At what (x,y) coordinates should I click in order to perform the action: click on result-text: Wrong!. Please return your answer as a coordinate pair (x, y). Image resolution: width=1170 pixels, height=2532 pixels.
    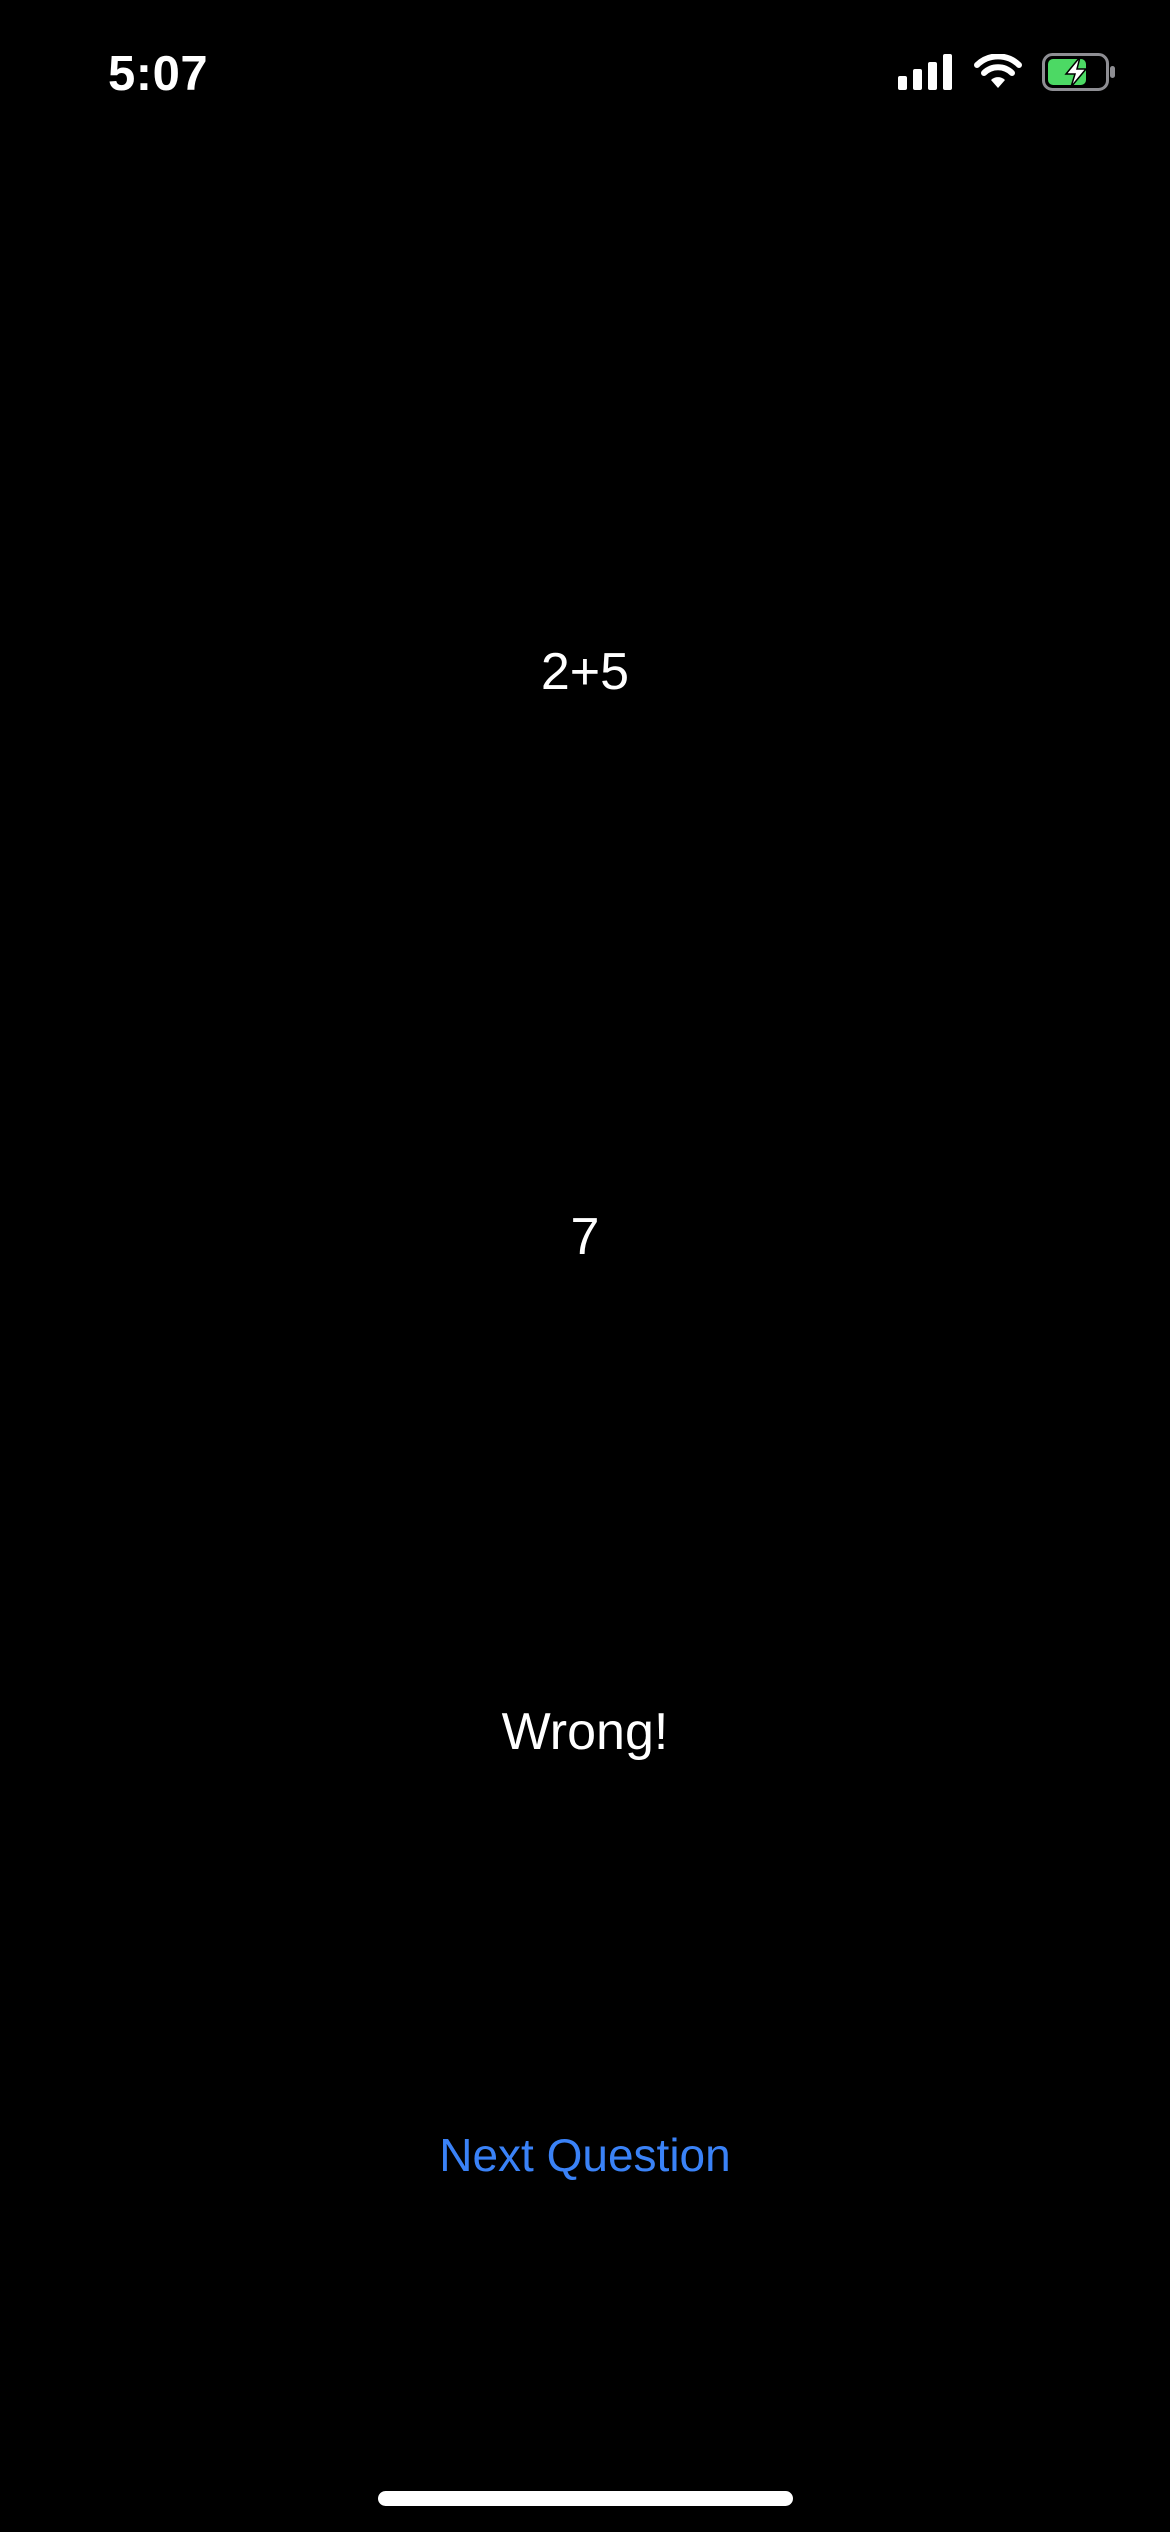
    Looking at the image, I should click on (585, 1732).